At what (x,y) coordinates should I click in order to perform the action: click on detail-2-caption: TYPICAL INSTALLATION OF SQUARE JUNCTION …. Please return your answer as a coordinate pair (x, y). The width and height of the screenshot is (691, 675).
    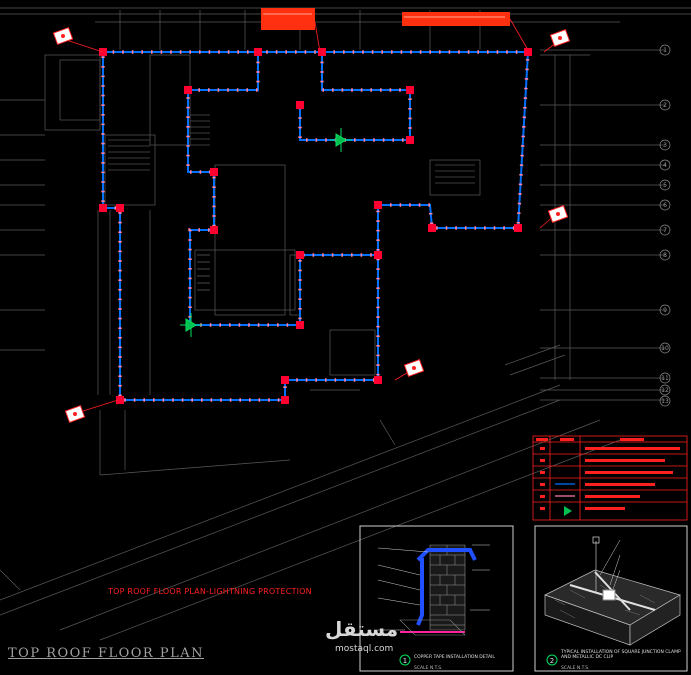
    Looking at the image, I should click on (621, 655).